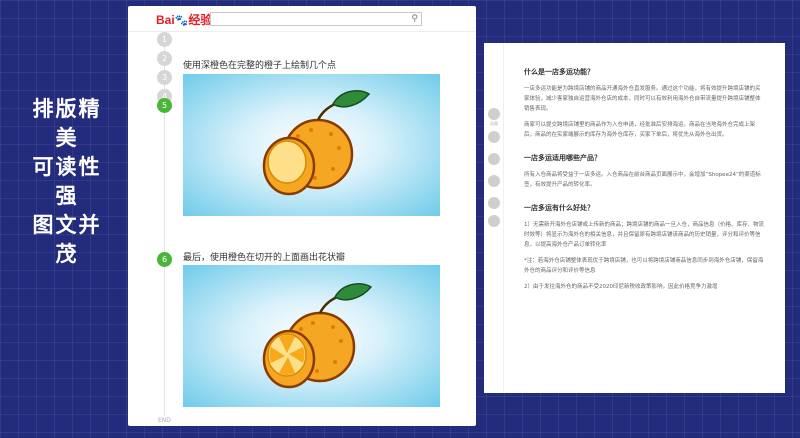  Describe the element at coordinates (494, 114) in the screenshot. I see `star-icon` at that location.